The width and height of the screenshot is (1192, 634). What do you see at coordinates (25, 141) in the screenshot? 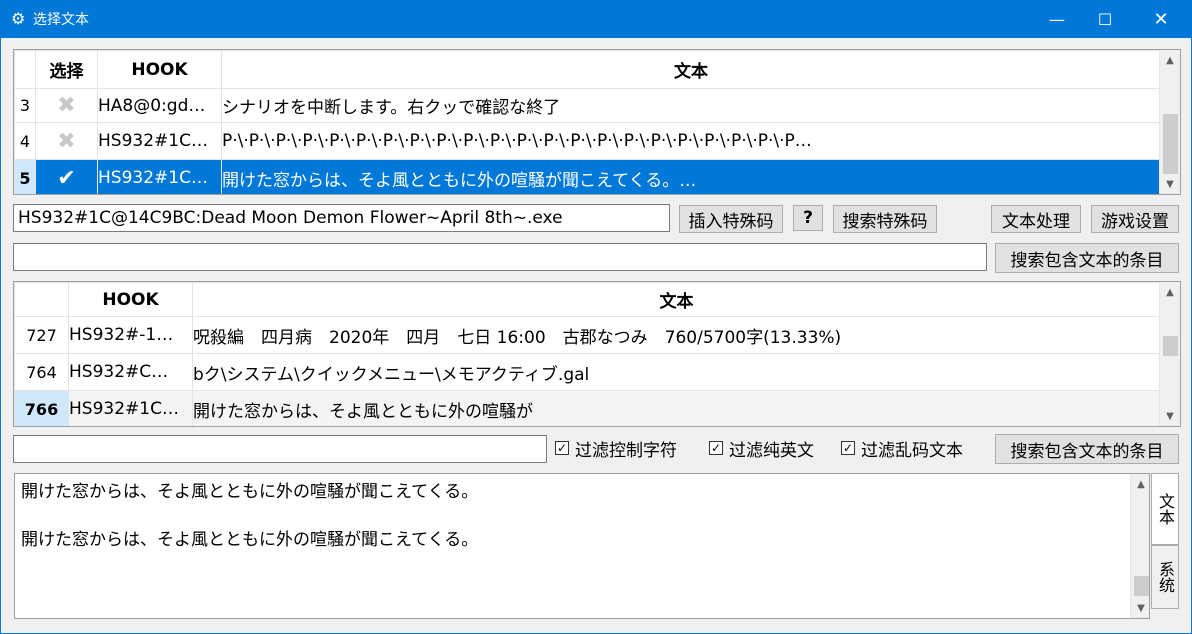
I see `row-number: 4` at bounding box center [25, 141].